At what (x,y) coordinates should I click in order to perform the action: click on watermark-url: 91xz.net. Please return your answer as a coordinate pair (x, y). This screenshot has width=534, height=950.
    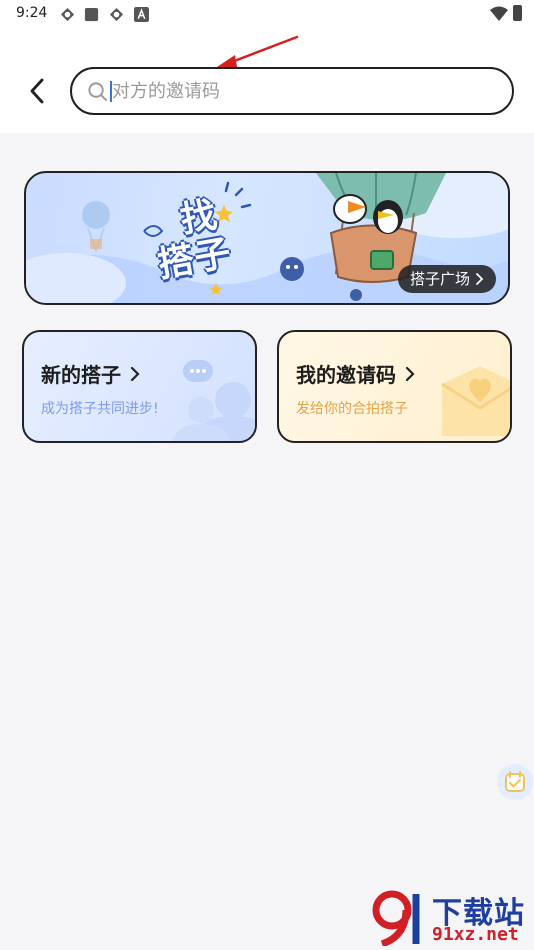
    Looking at the image, I should click on (475, 934).